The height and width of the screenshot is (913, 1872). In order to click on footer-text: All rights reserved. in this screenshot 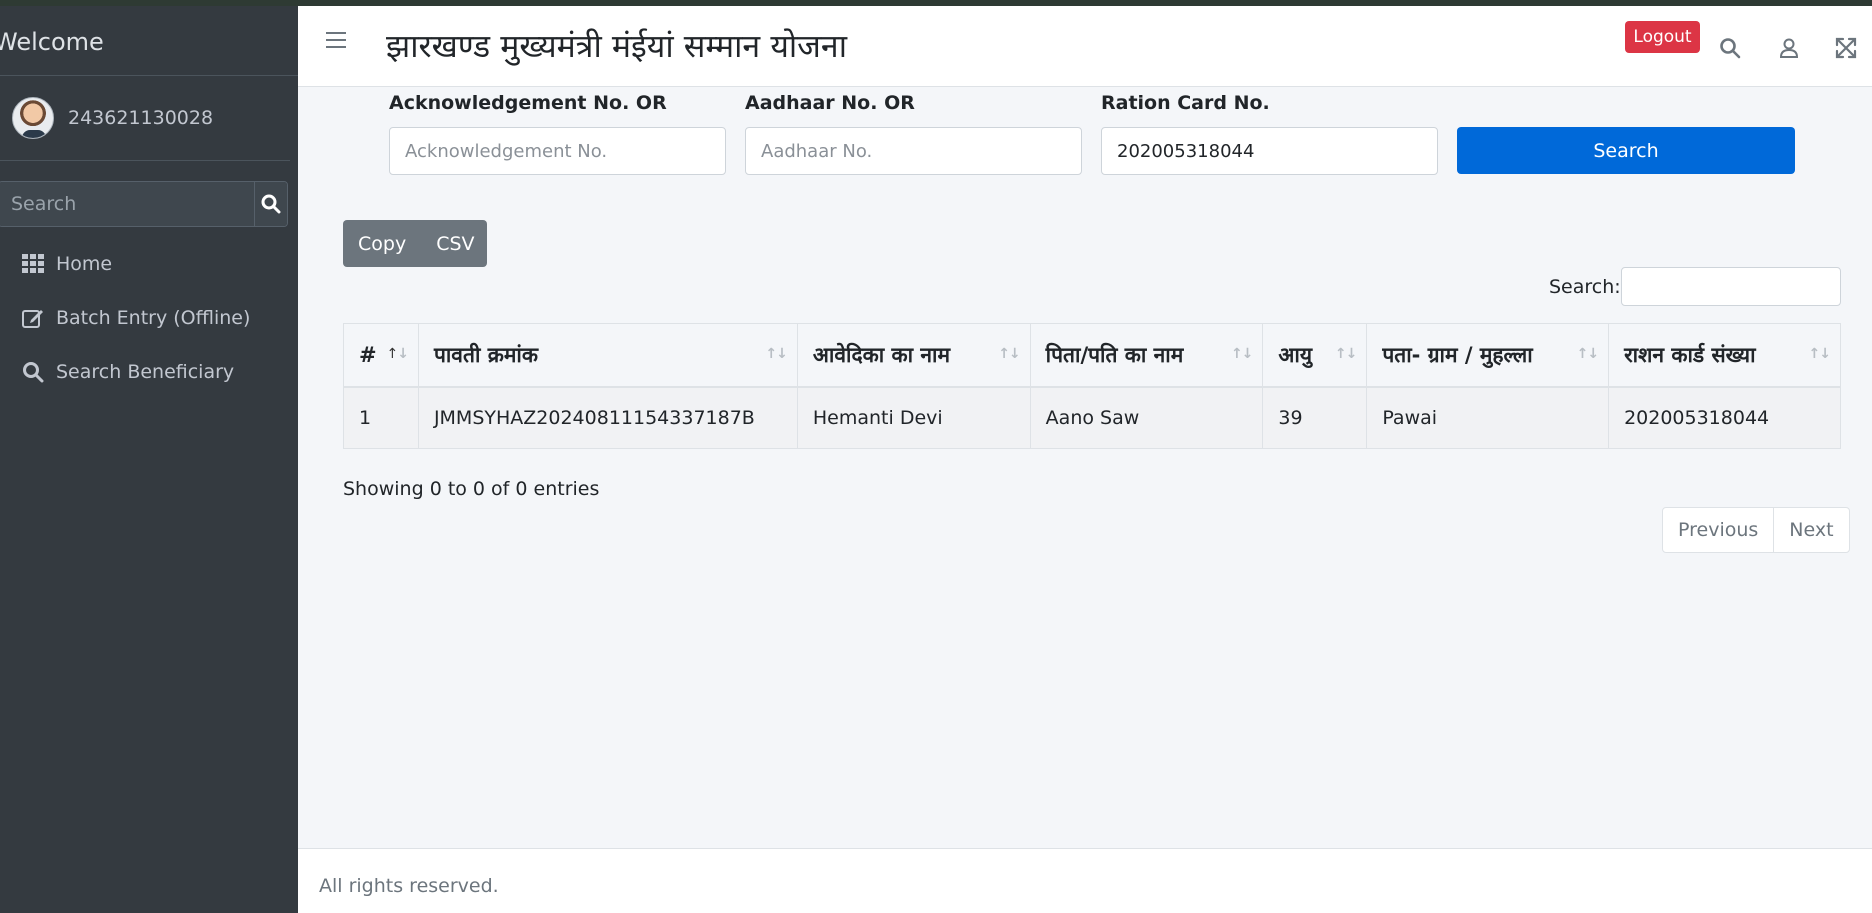, I will do `click(409, 886)`.